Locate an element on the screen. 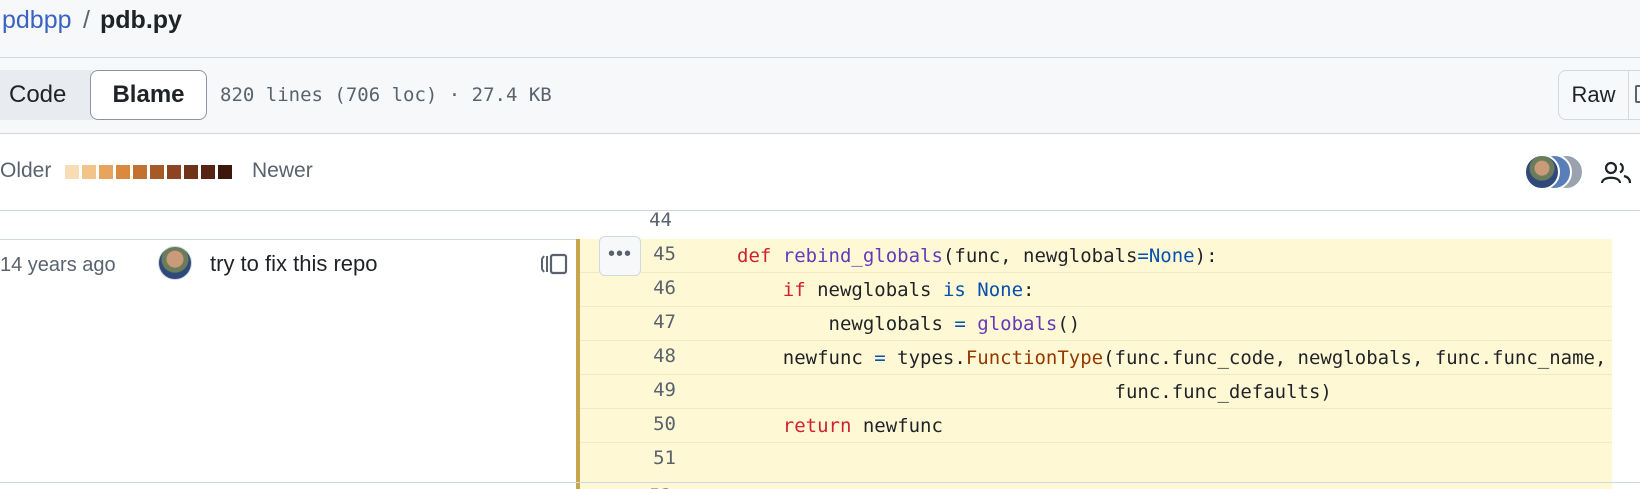  line-number: 46 is located at coordinates (628, 288).